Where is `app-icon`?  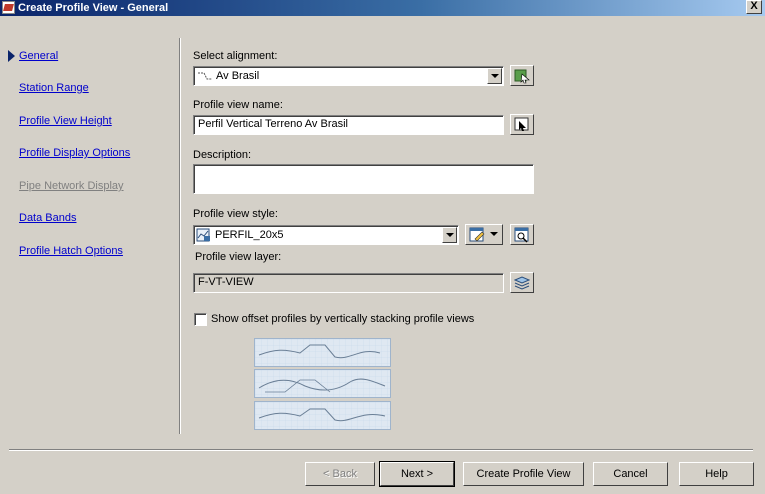 app-icon is located at coordinates (8, 7).